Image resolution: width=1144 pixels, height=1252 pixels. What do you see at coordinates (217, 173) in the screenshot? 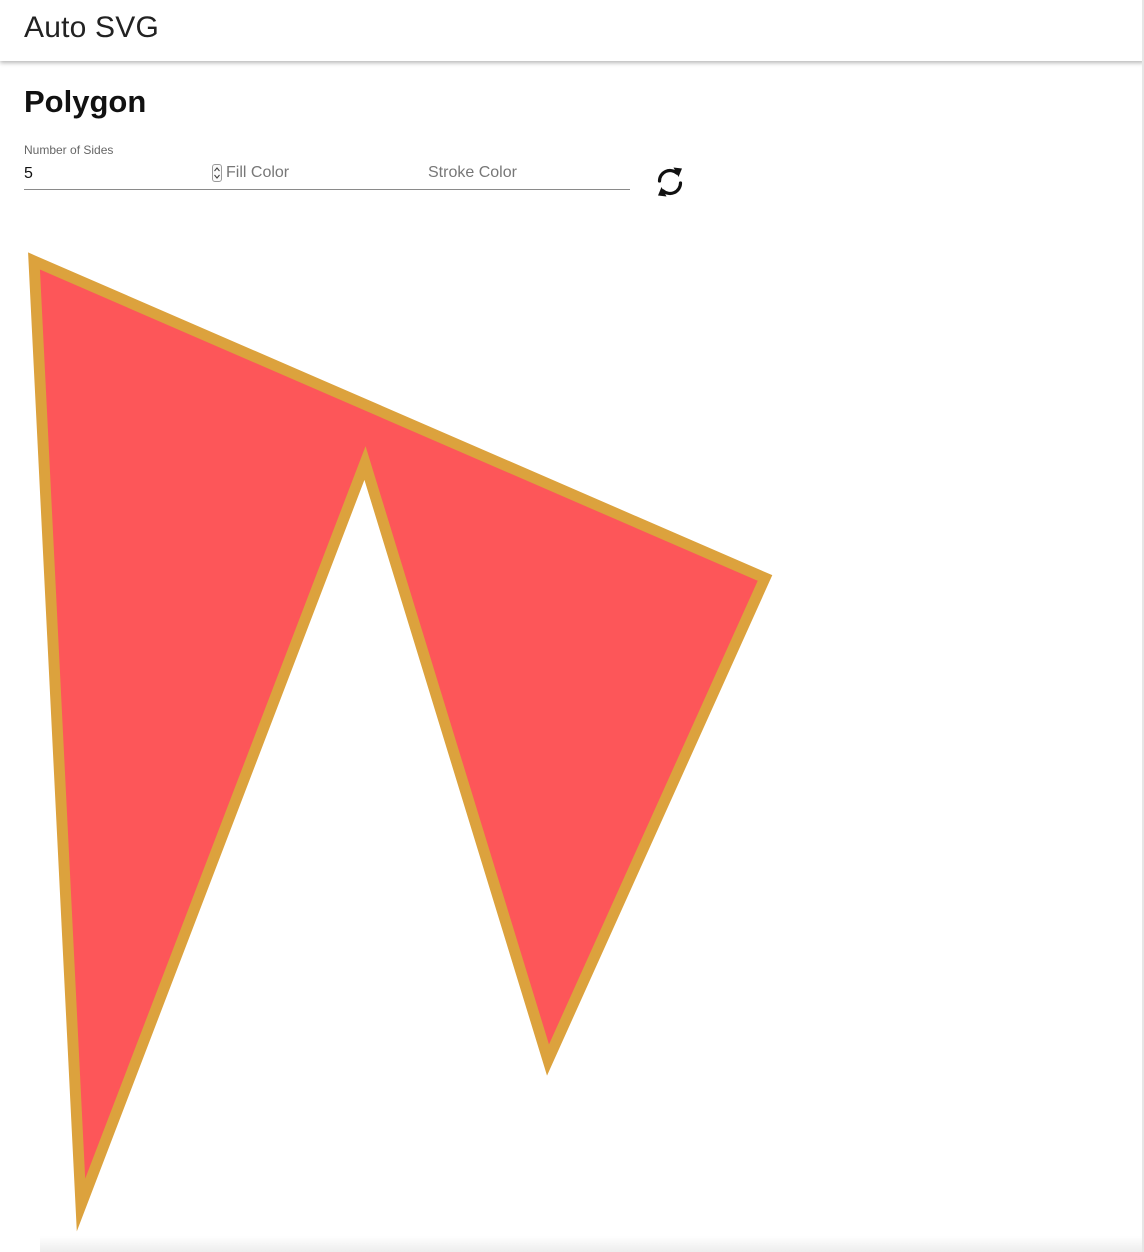
I see `spinner-arrows-icon` at bounding box center [217, 173].